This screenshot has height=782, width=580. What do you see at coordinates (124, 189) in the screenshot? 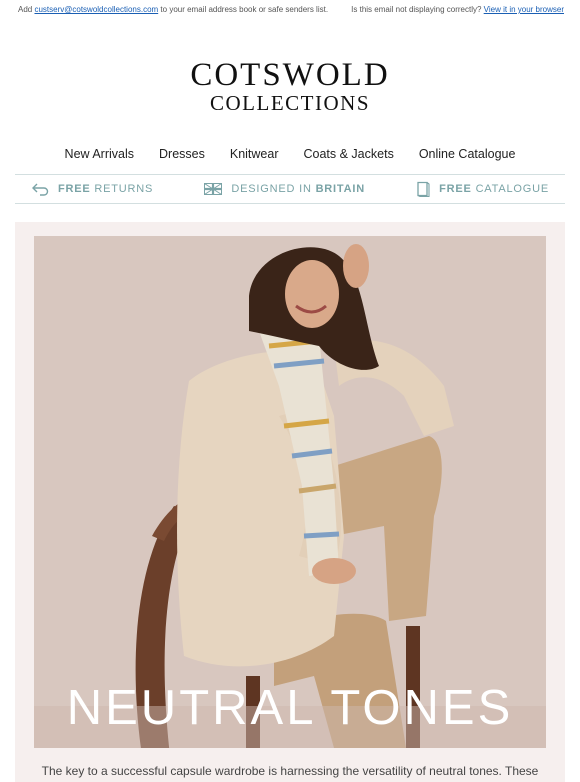
I see `usp-returns-rest: RETURNS` at bounding box center [124, 189].